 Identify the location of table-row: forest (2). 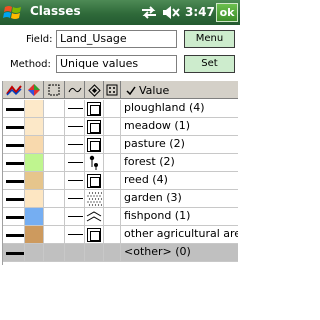
(120, 163).